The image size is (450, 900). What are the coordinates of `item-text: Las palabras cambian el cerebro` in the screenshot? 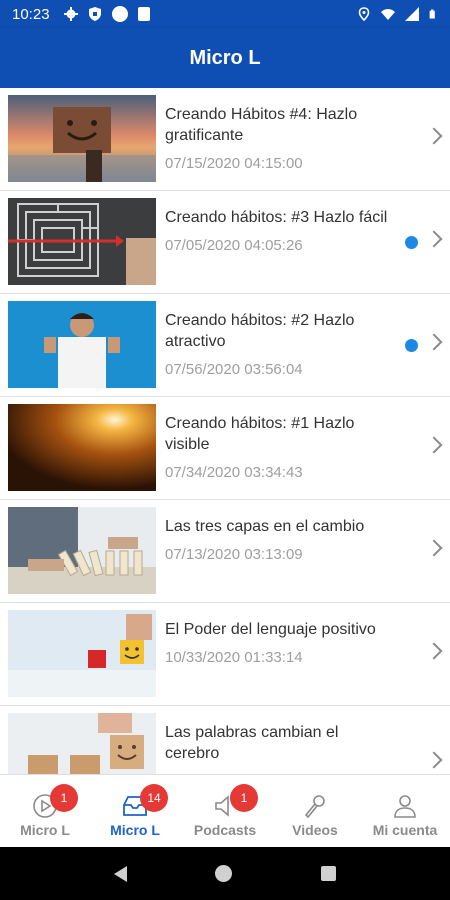 It's located at (279, 743).